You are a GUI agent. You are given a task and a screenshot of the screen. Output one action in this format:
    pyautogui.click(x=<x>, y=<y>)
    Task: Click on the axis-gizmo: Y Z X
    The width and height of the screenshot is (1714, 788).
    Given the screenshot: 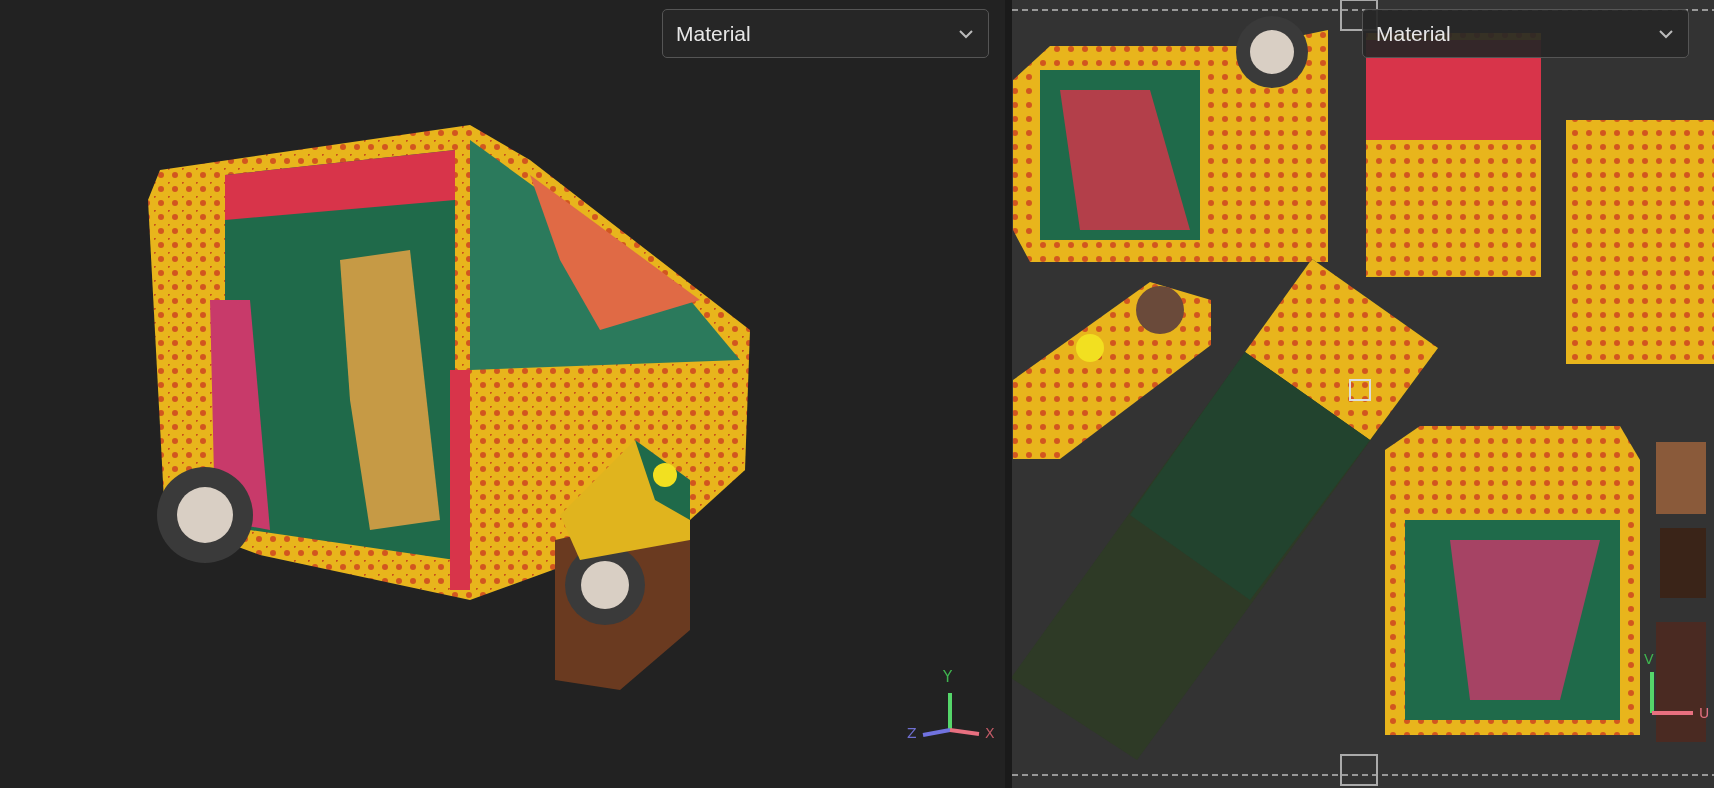 What is the action you would take?
    pyautogui.click(x=951, y=704)
    